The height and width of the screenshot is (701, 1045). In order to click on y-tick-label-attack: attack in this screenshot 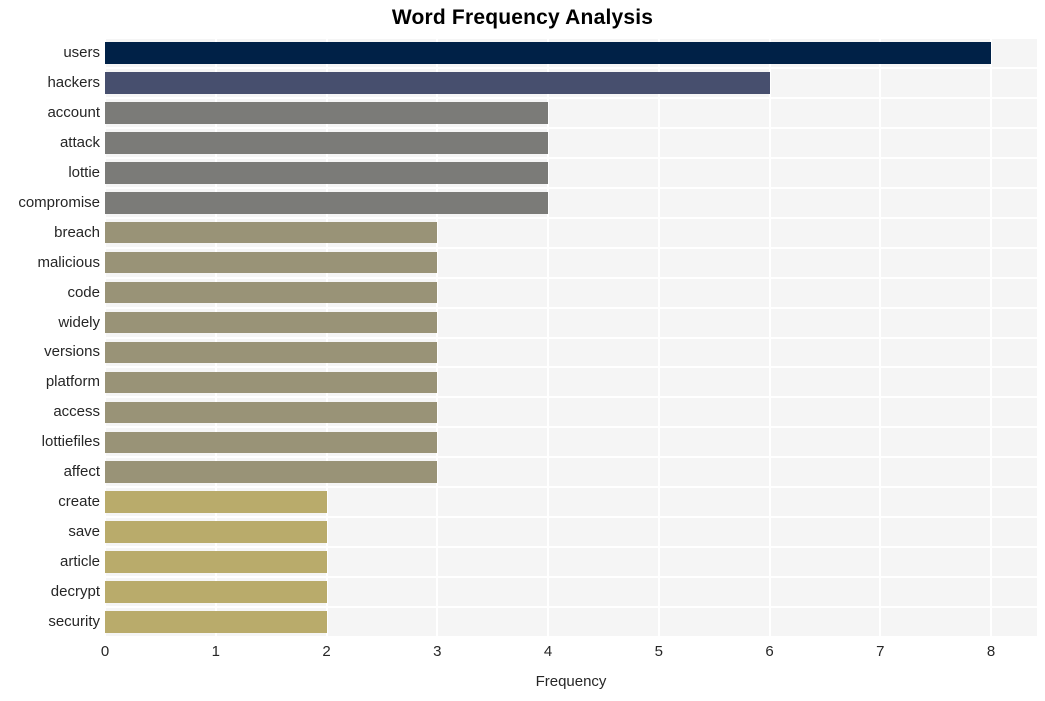, I will do `click(79, 142)`.